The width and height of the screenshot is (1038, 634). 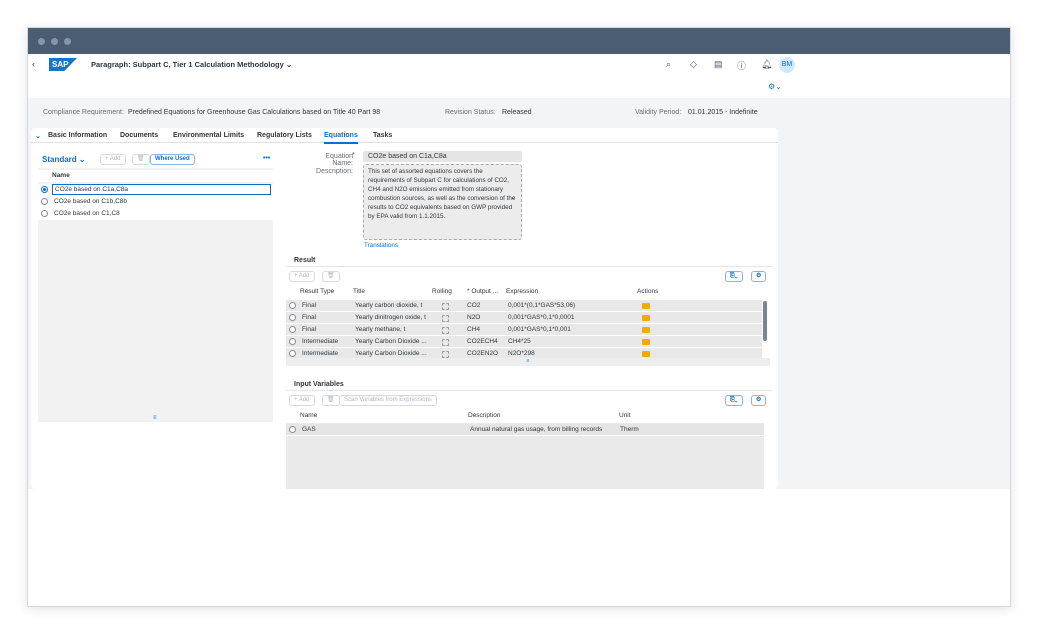 What do you see at coordinates (382, 135) in the screenshot?
I see `tab-tasks: Tasks` at bounding box center [382, 135].